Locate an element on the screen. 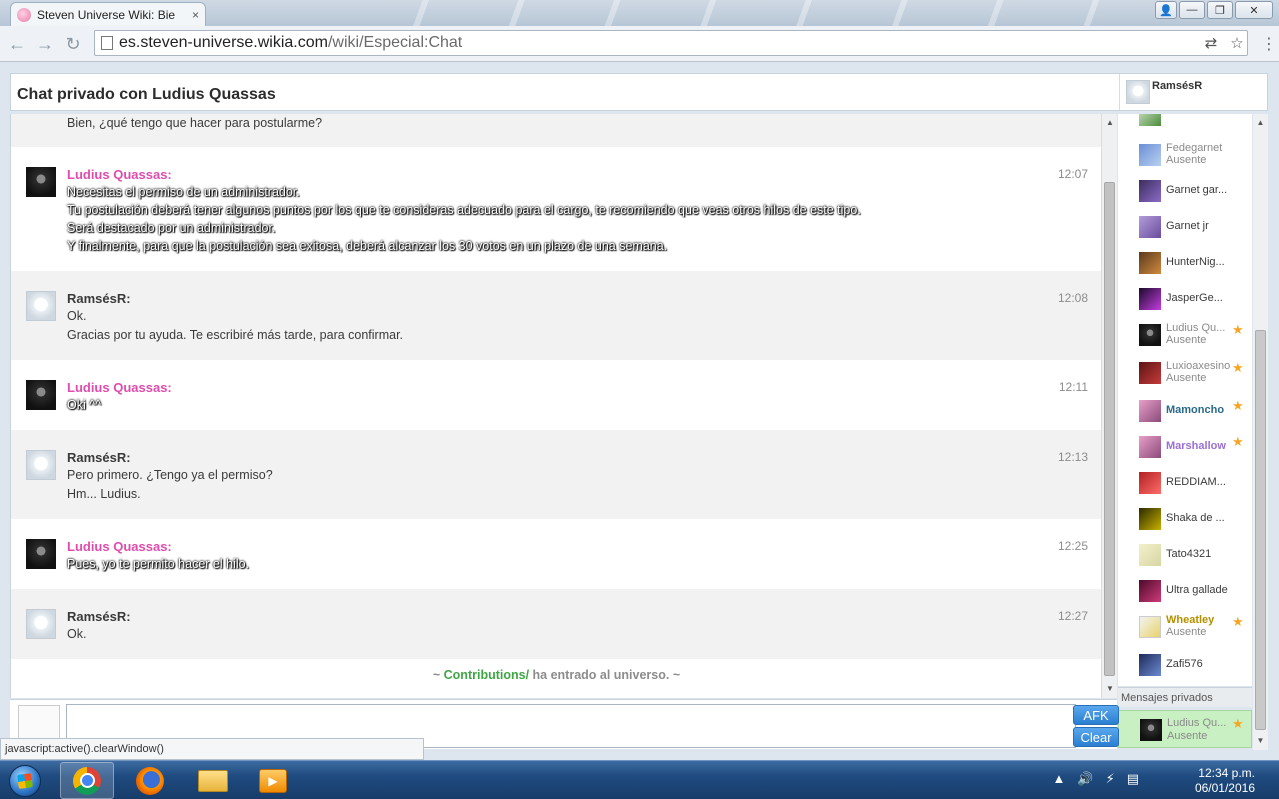  user-item: Luxioaxesino Ausente ★ is located at coordinates (1185, 372).